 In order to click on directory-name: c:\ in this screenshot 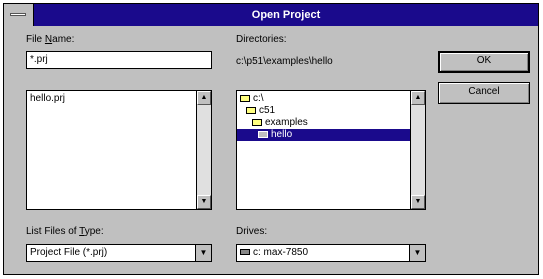, I will do `click(258, 98)`.